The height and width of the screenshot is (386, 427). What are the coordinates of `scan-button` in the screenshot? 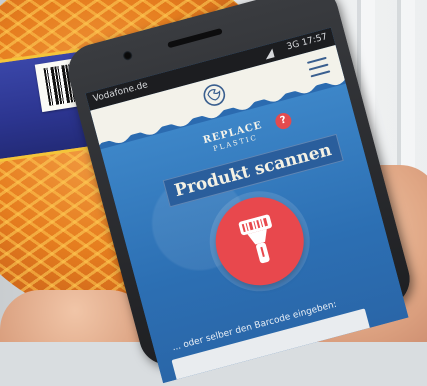 It's located at (259, 241).